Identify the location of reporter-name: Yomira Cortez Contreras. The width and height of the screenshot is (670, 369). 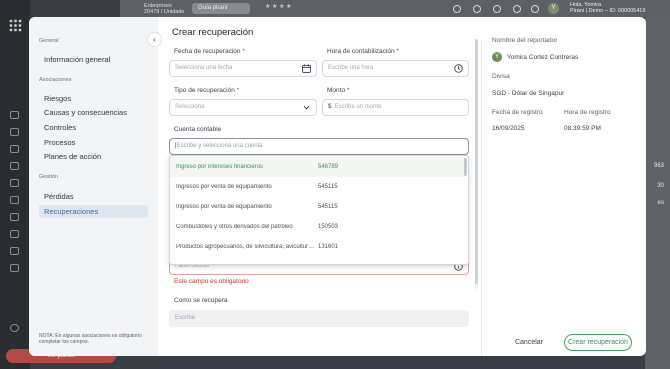
(543, 57).